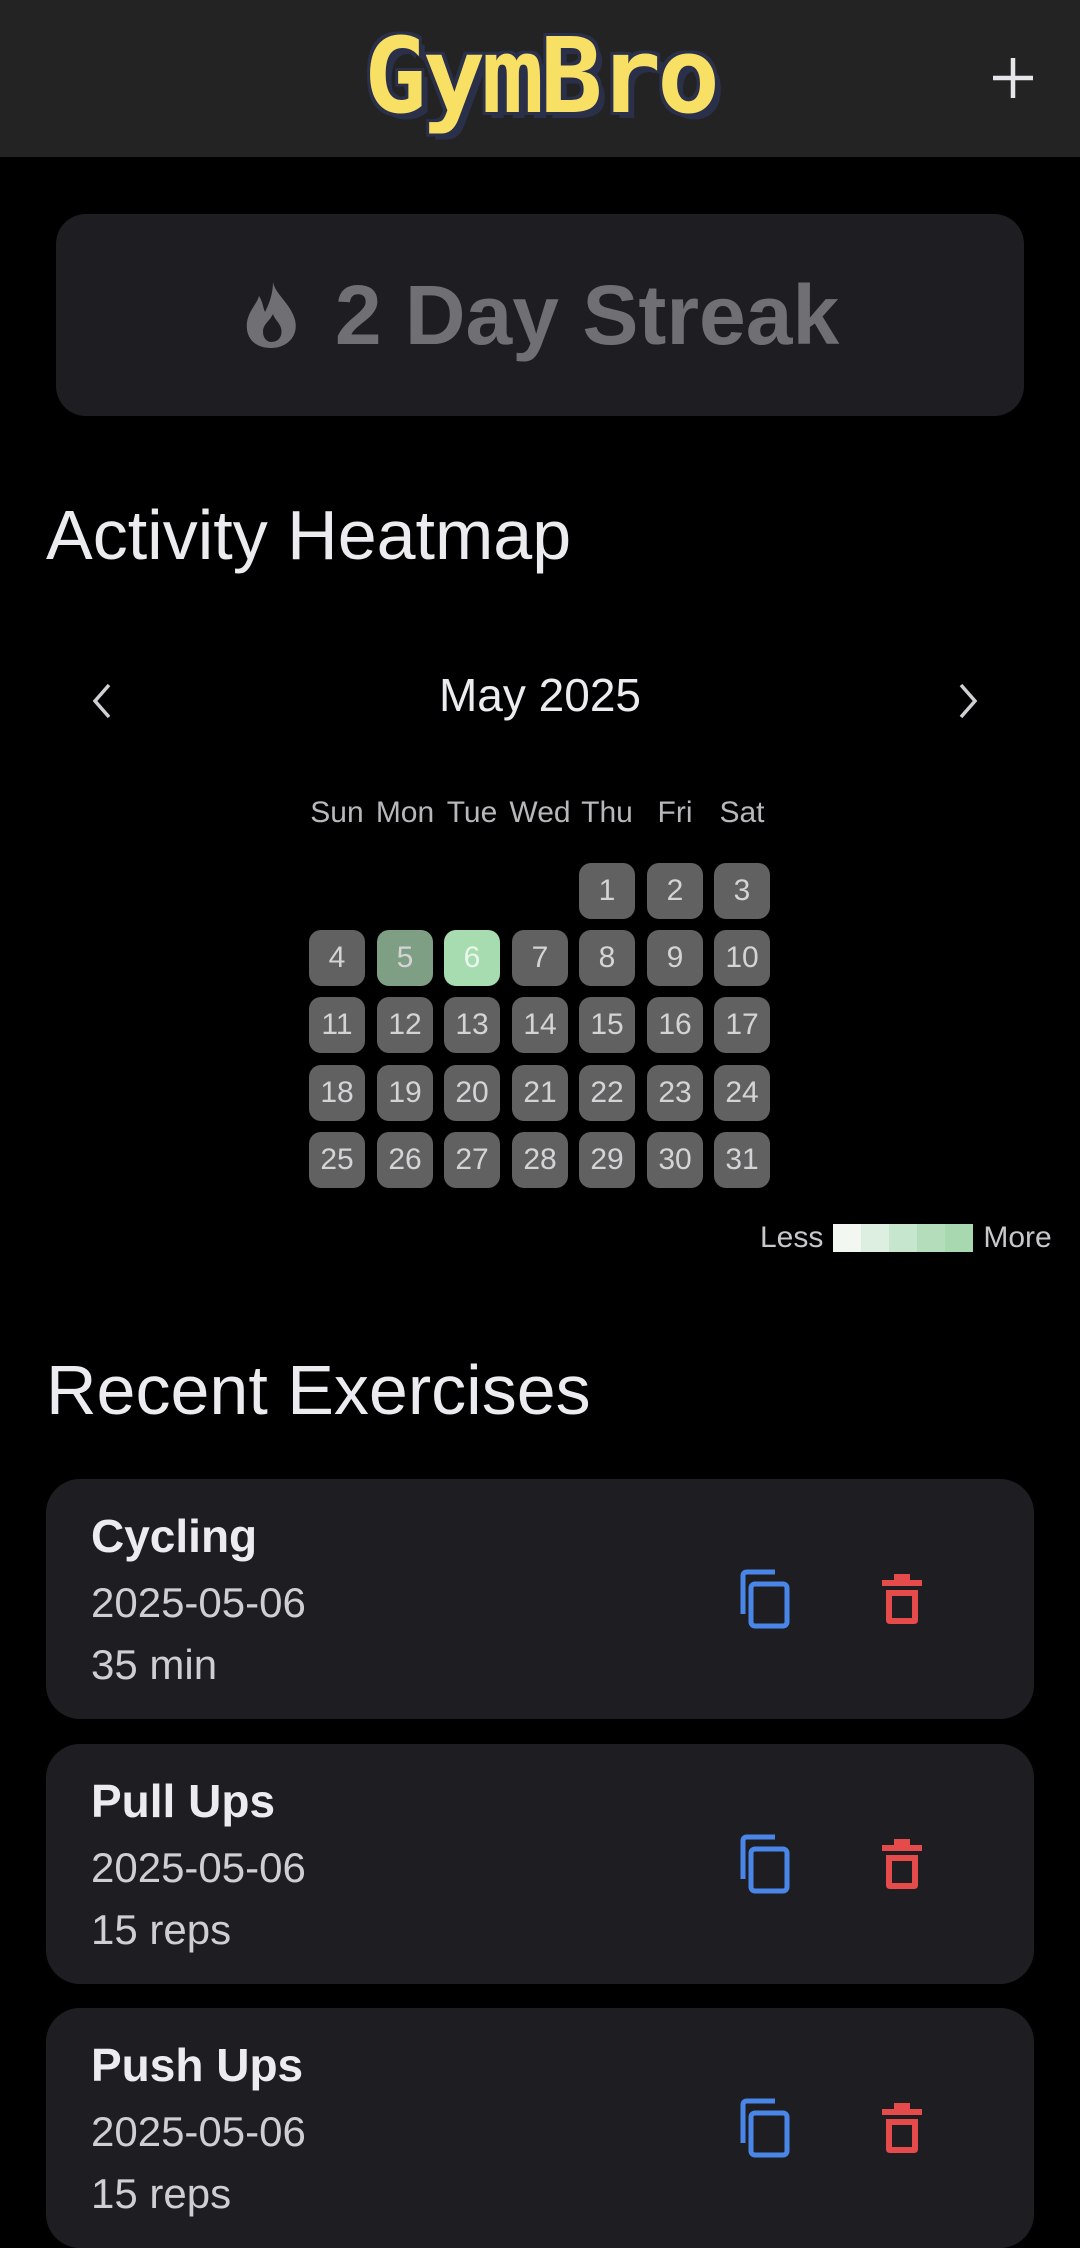 The width and height of the screenshot is (1080, 2248). I want to click on chevron-left-icon, so click(101, 701).